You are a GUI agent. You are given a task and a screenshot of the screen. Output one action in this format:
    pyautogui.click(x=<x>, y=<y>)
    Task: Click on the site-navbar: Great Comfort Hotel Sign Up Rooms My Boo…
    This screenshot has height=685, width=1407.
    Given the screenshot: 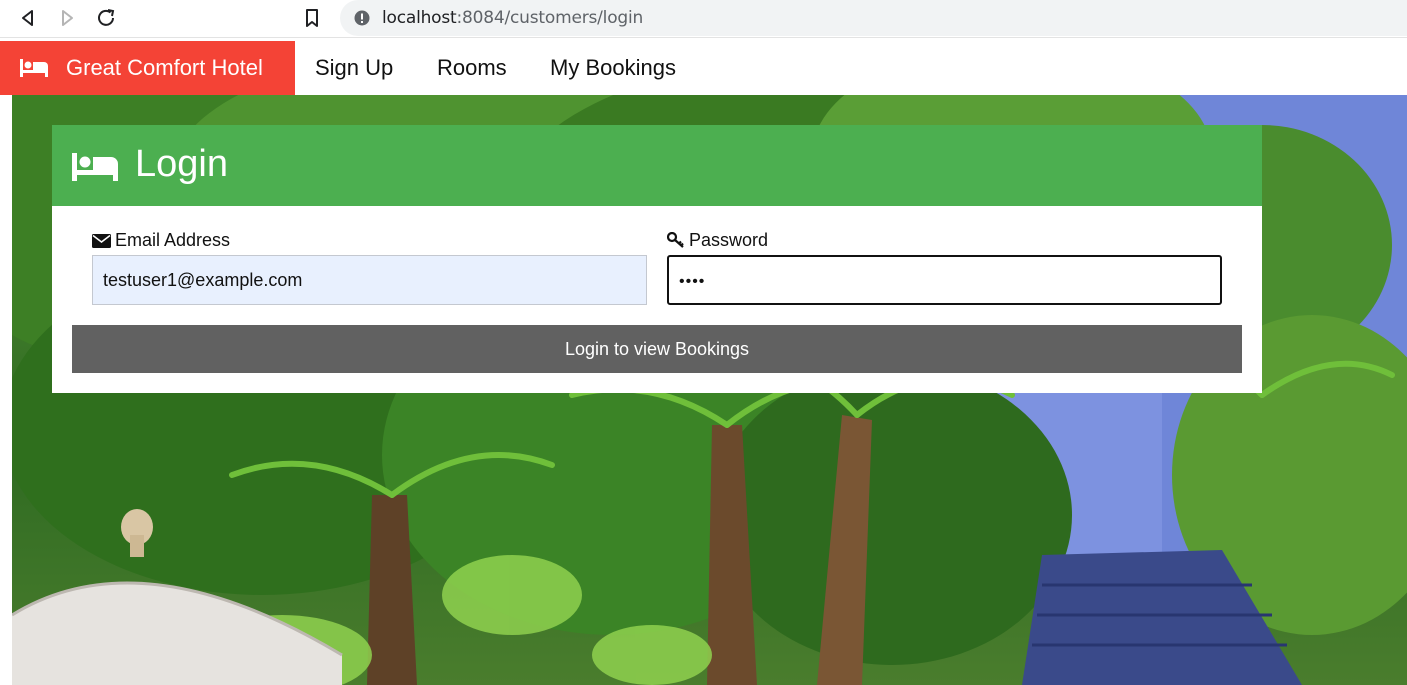 What is the action you would take?
    pyautogui.click(x=703, y=68)
    